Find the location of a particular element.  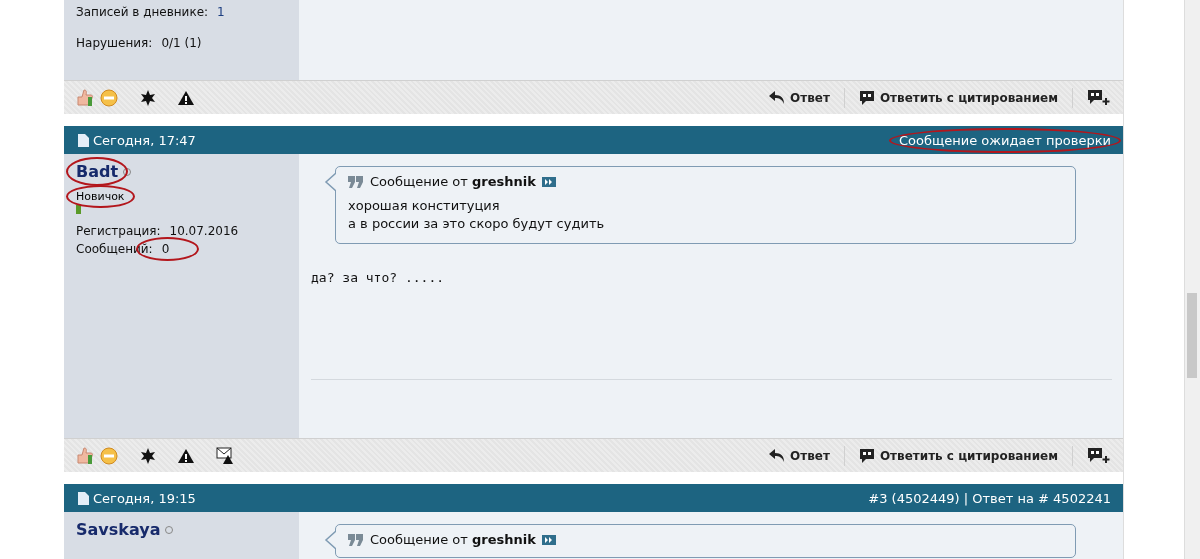

post-date: Сегодня, 19:15 is located at coordinates (144, 498).